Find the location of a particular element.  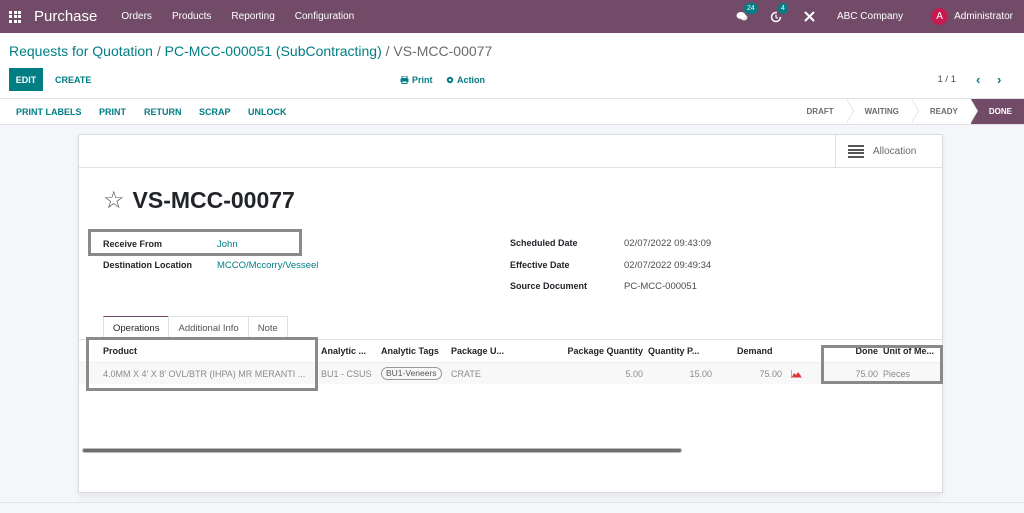

allocation-button: Allocation is located at coordinates (888, 151).